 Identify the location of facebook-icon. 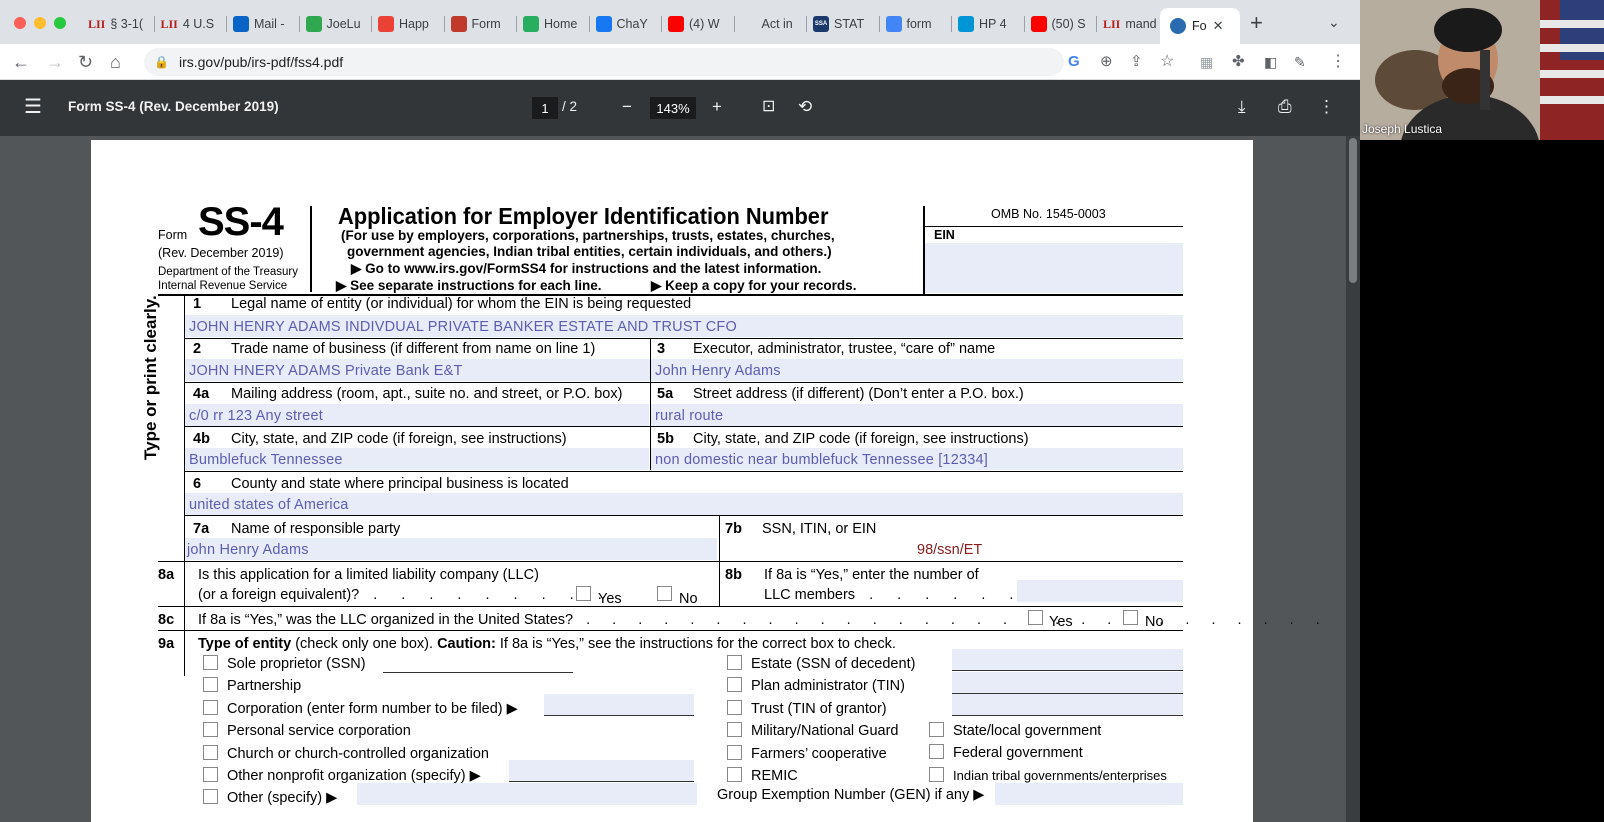
(603, 24).